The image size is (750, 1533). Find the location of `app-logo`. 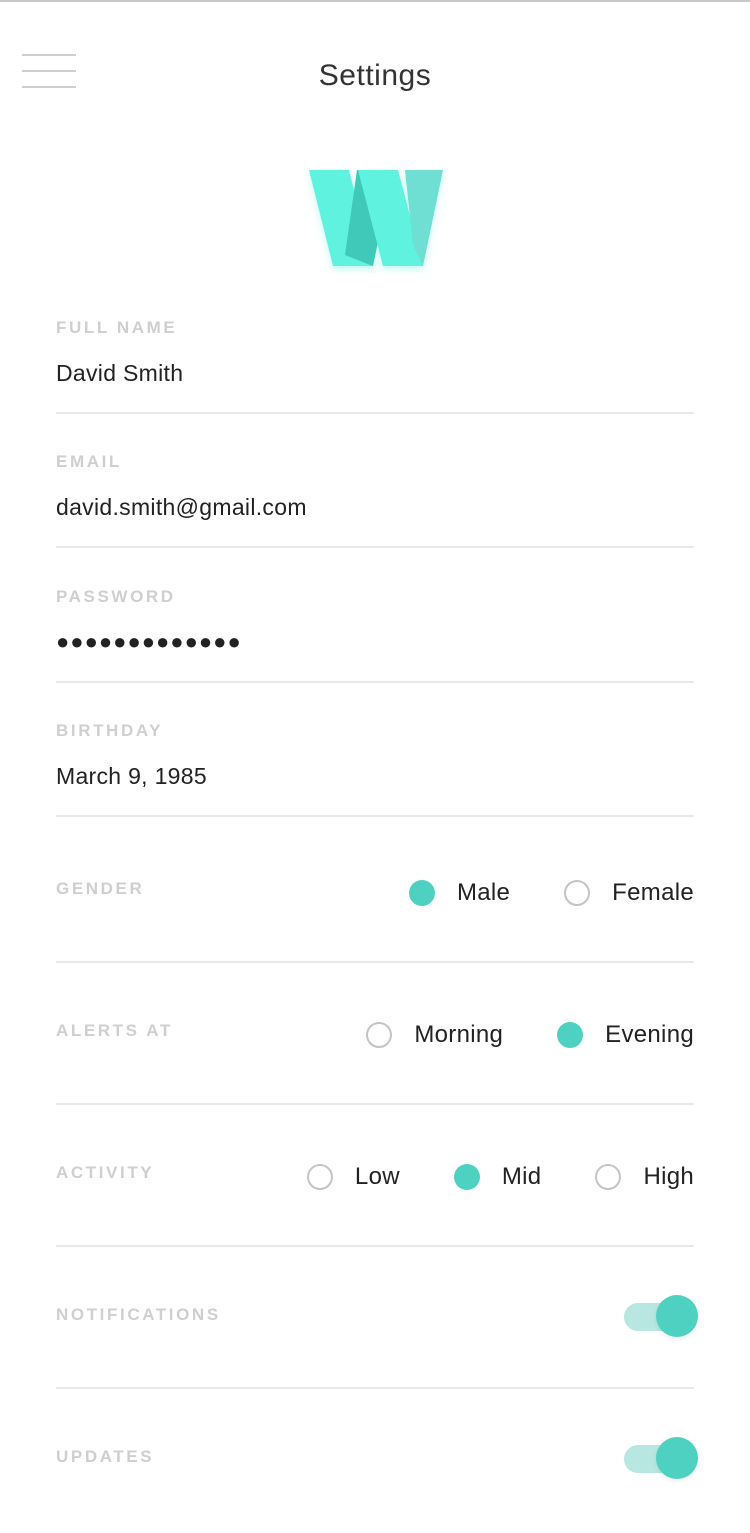

app-logo is located at coordinates (376, 218).